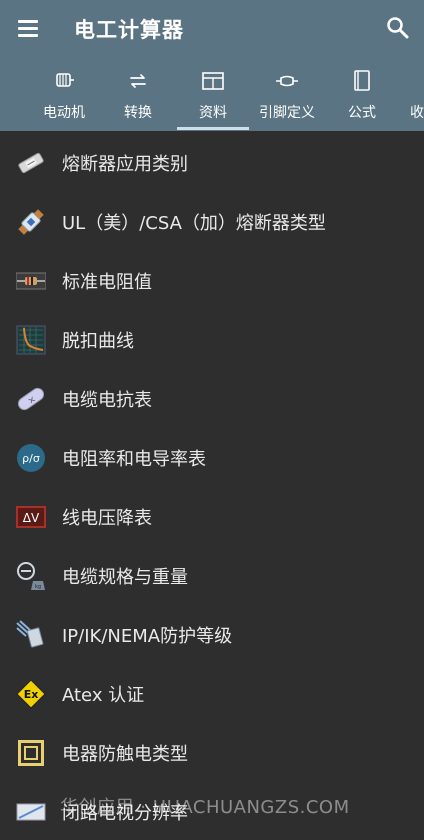 The image size is (424, 840). Describe the element at coordinates (212, 575) in the screenshot. I see `list-item: kg 电缆规格与重量` at that location.